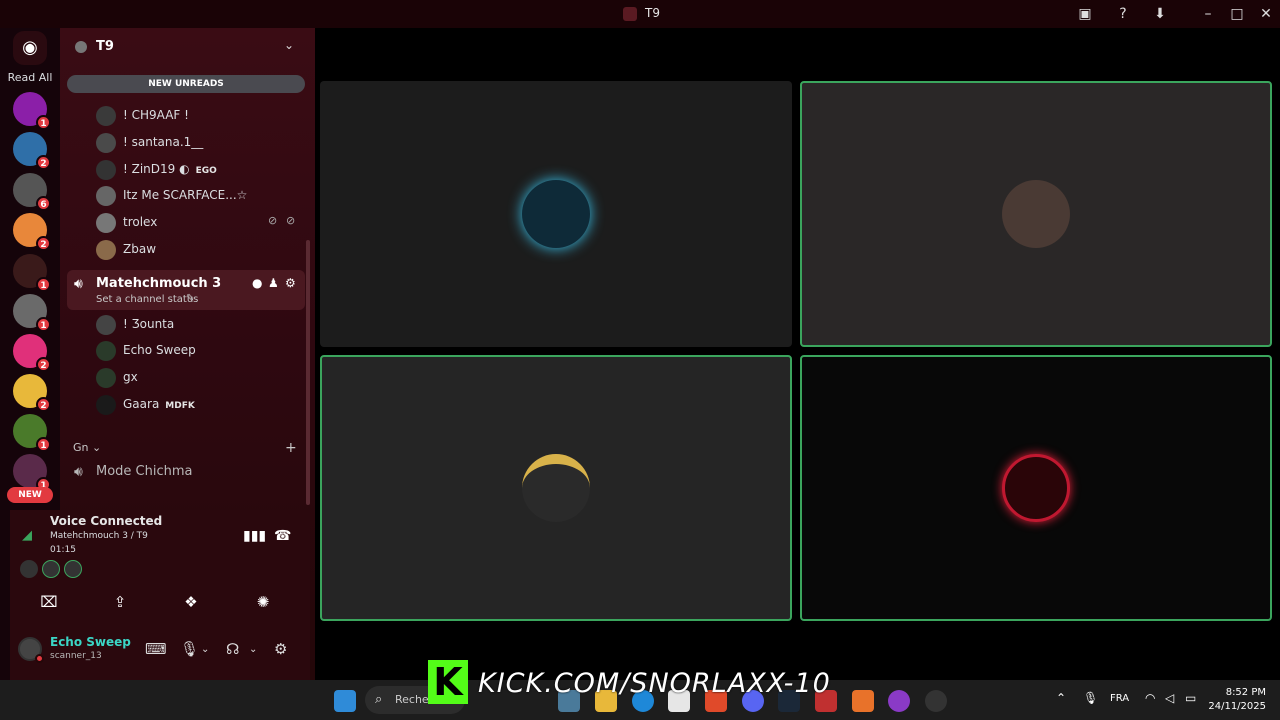 This screenshot has height=720, width=1280. Describe the element at coordinates (90, 642) in the screenshot. I see `user-display-name: Echo Sweep` at that location.